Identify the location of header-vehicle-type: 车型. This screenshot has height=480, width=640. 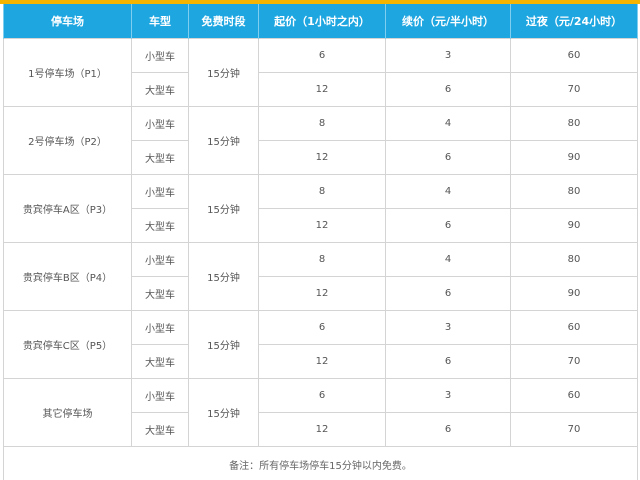
(160, 21).